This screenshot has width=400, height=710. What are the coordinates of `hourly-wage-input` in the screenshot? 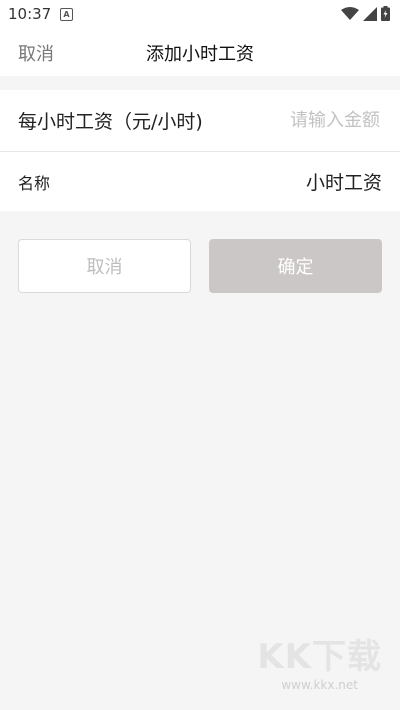 It's located at (310, 120).